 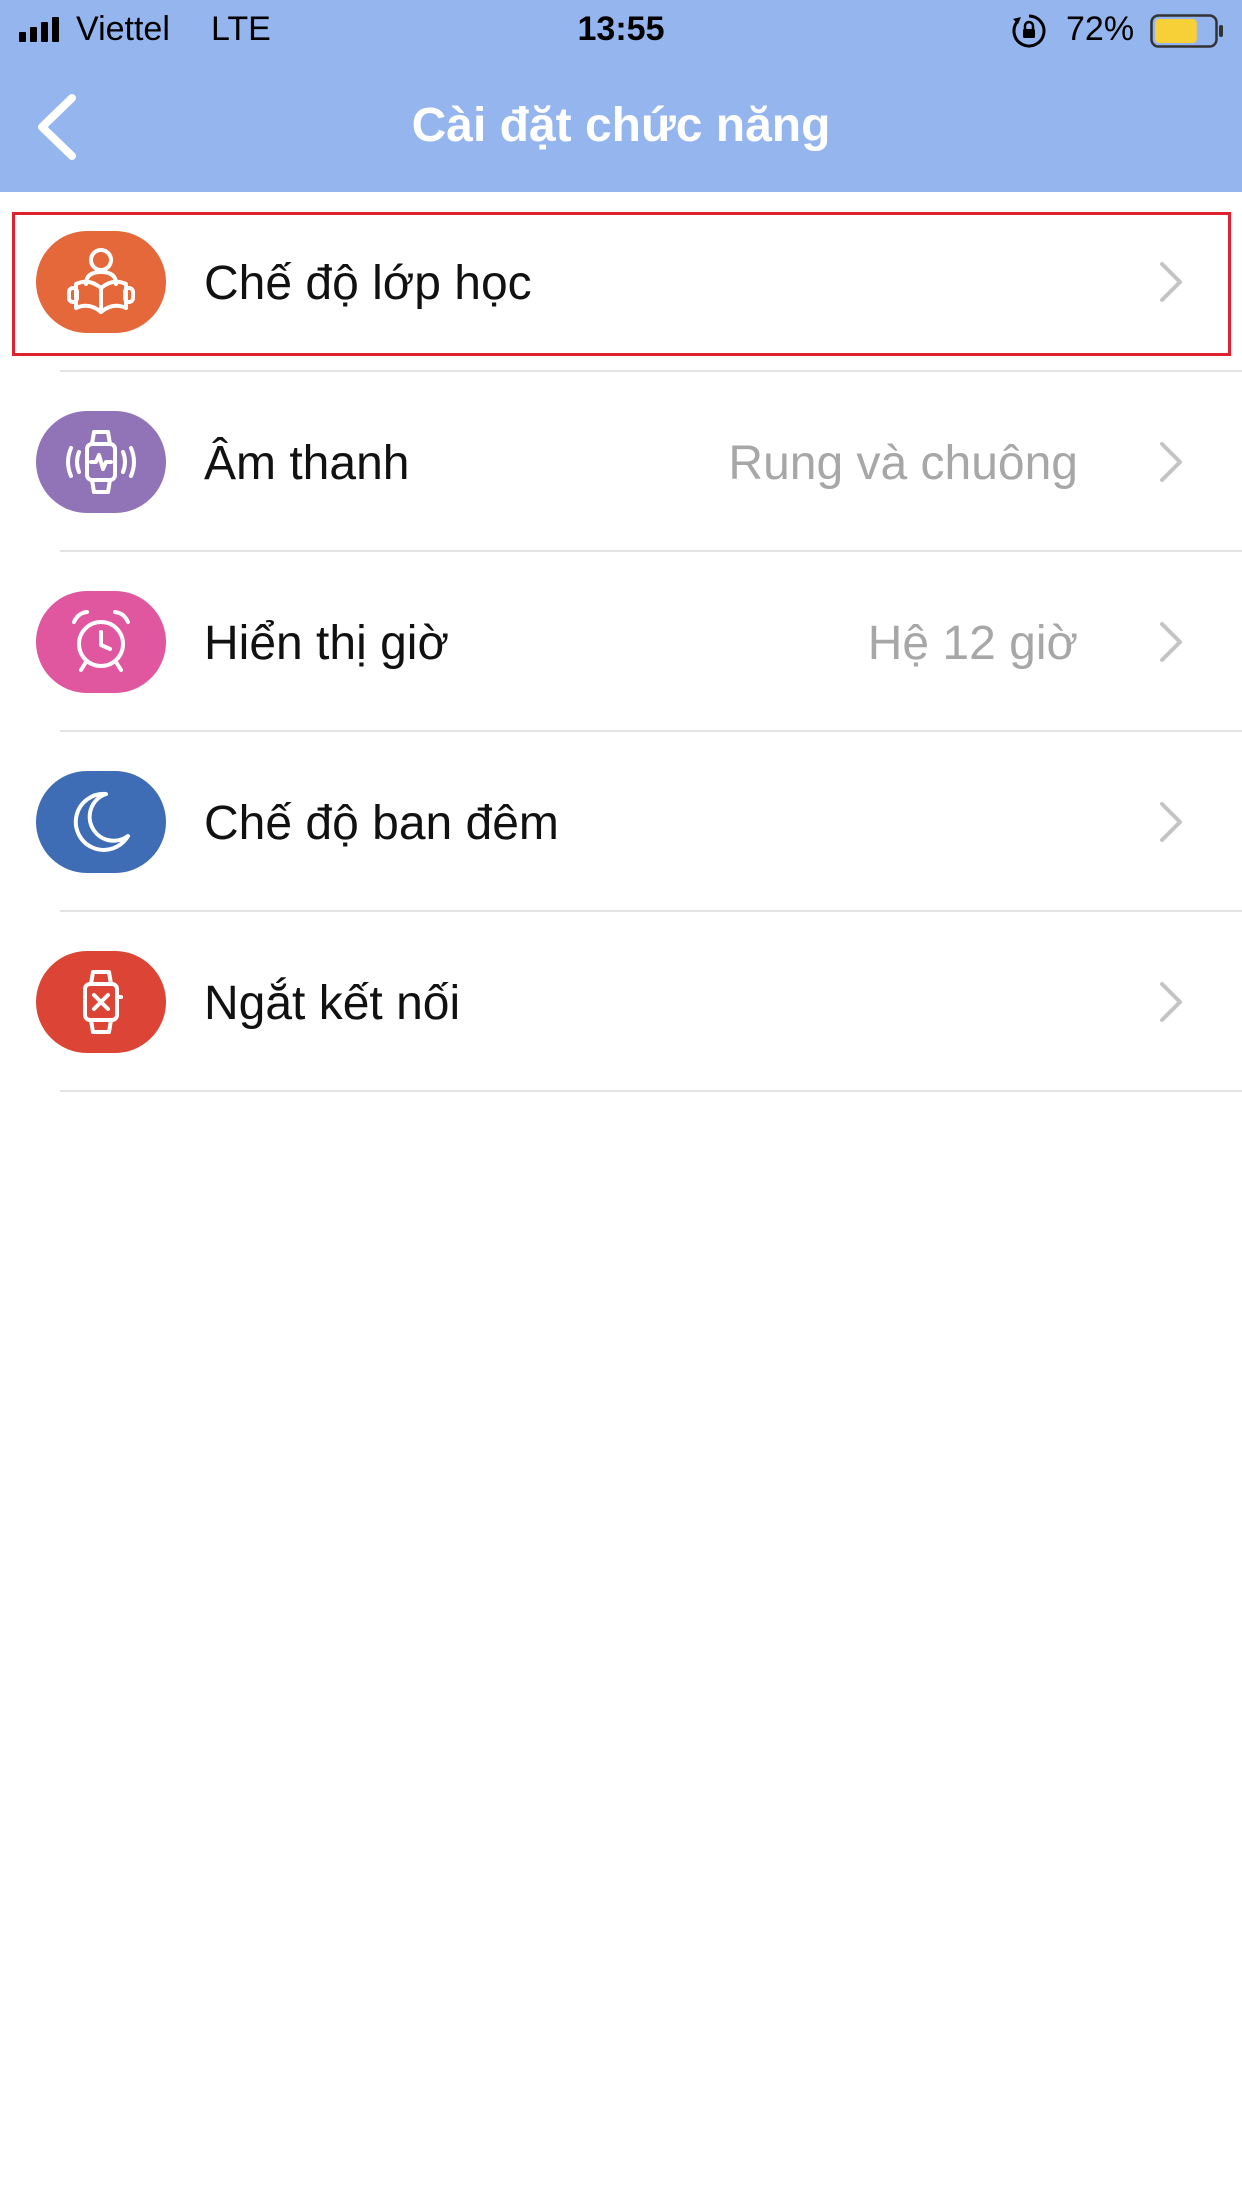 I want to click on battery-icon, so click(x=1186, y=31).